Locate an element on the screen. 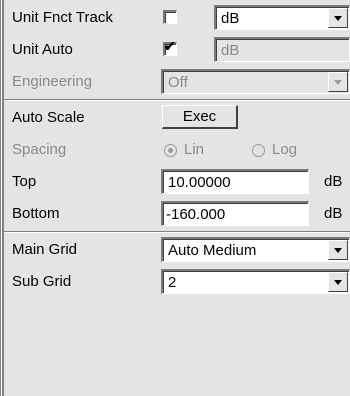  check-icon: ✔ is located at coordinates (170, 46).